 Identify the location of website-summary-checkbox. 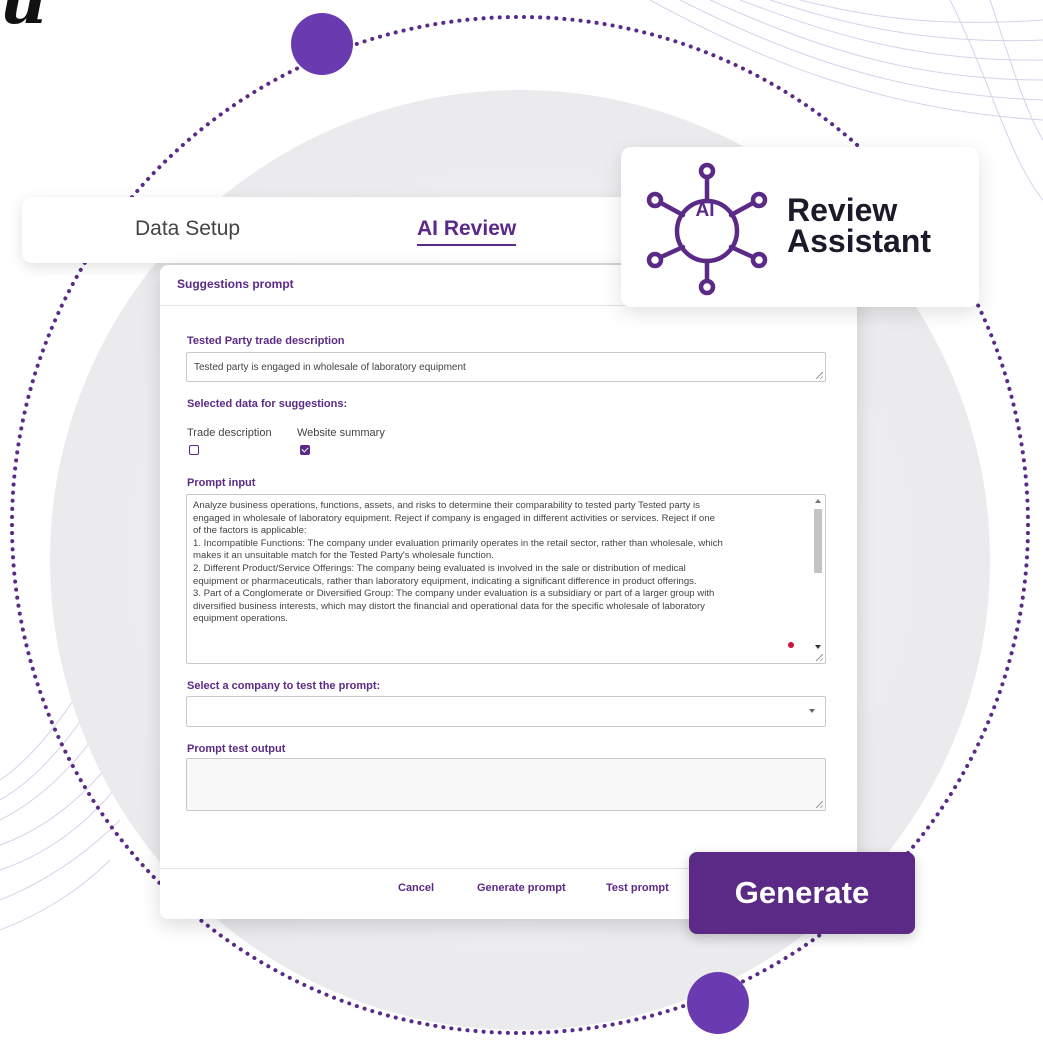
(305, 450).